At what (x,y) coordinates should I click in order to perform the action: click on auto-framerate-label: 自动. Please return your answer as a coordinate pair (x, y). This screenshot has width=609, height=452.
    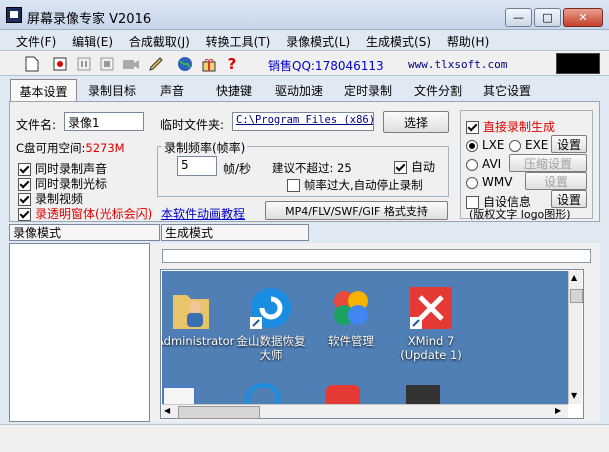
    Looking at the image, I should click on (423, 167).